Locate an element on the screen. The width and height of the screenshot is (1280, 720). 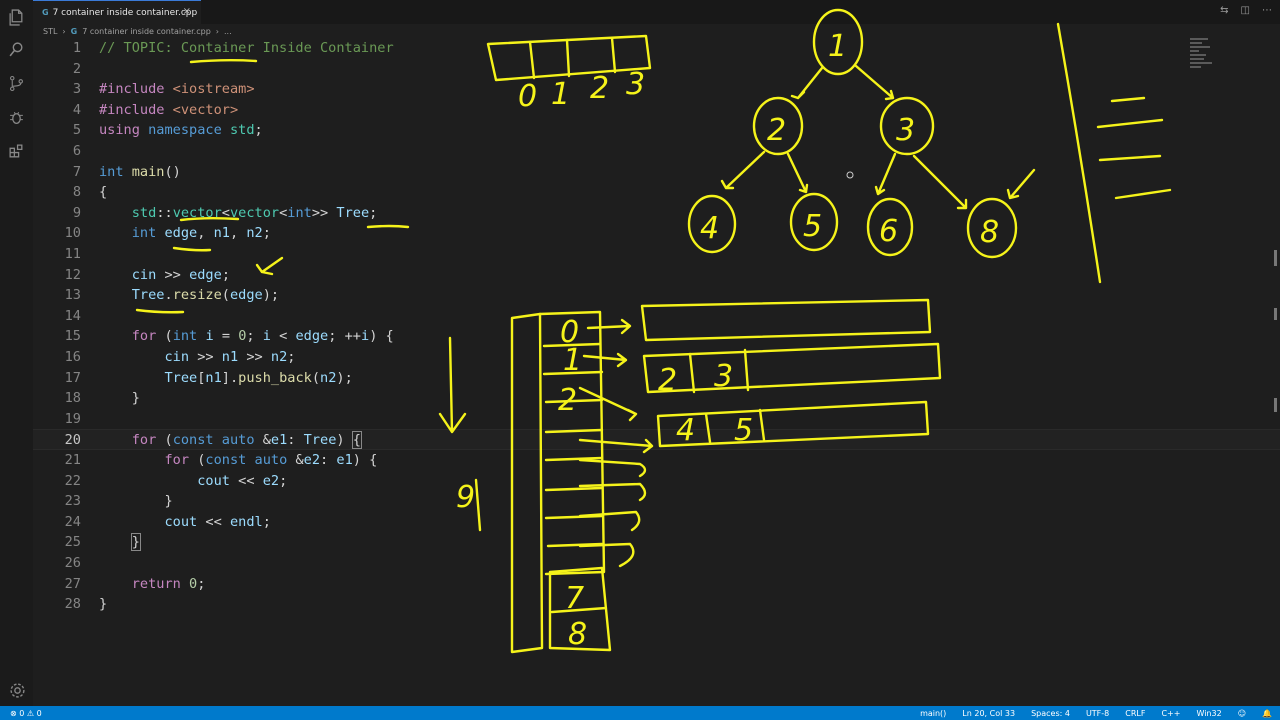
code-text: for (const auto &e1: Tree) { is located at coordinates (247, 440).